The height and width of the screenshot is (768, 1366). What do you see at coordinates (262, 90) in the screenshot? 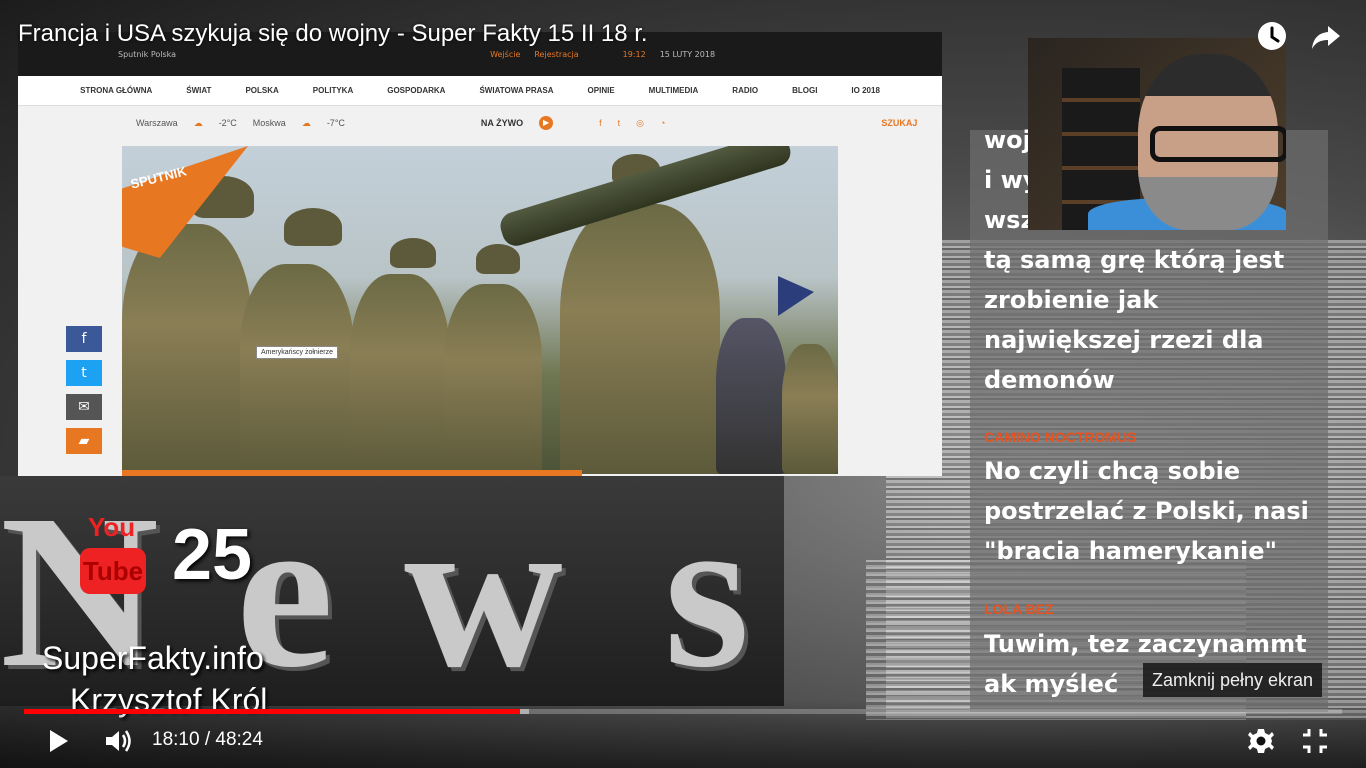
I see `site-nav-item: POLSKA` at bounding box center [262, 90].